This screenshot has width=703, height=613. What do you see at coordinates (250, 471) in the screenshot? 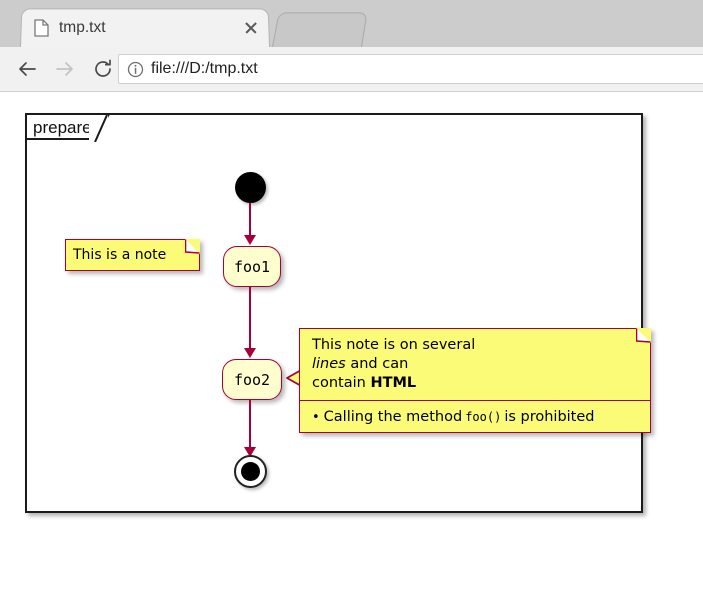
I see `final-node` at bounding box center [250, 471].